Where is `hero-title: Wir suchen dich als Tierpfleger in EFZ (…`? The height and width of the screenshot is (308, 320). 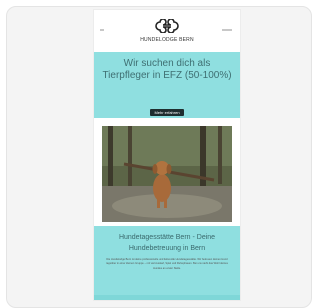
hero-title: Wir suchen dich als Tierpfleger in EFZ (… is located at coordinates (167, 69).